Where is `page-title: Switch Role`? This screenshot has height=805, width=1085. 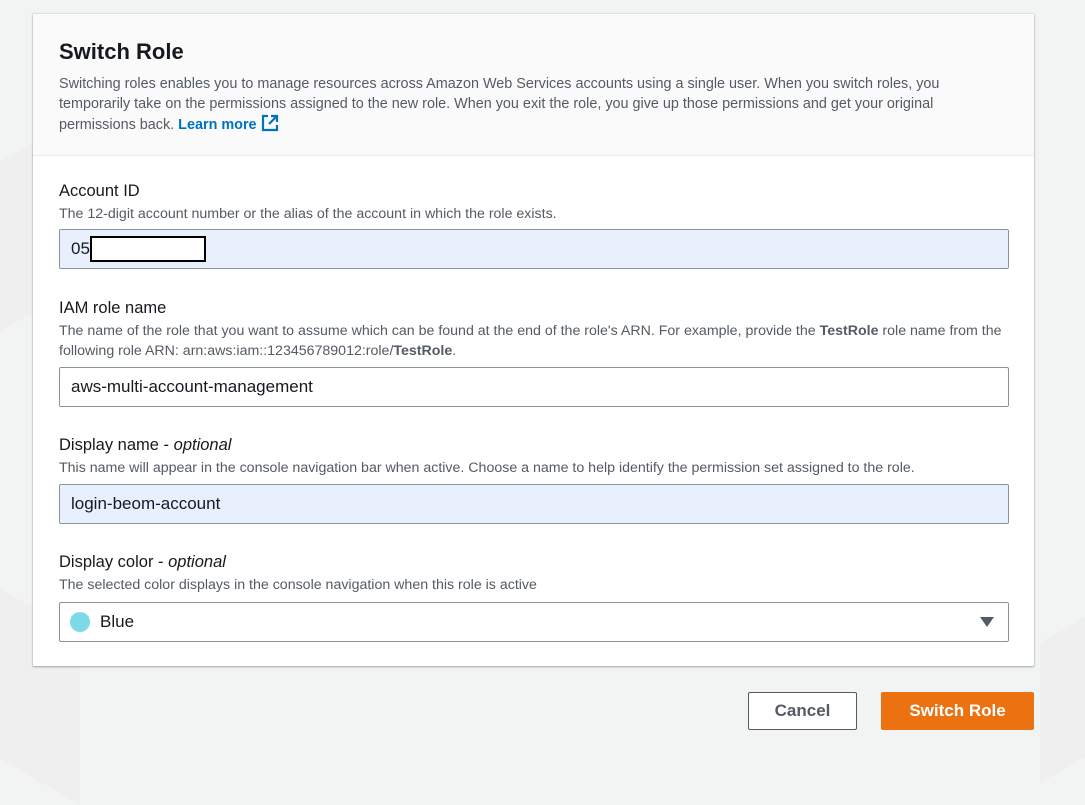 page-title: Switch Role is located at coordinates (121, 51).